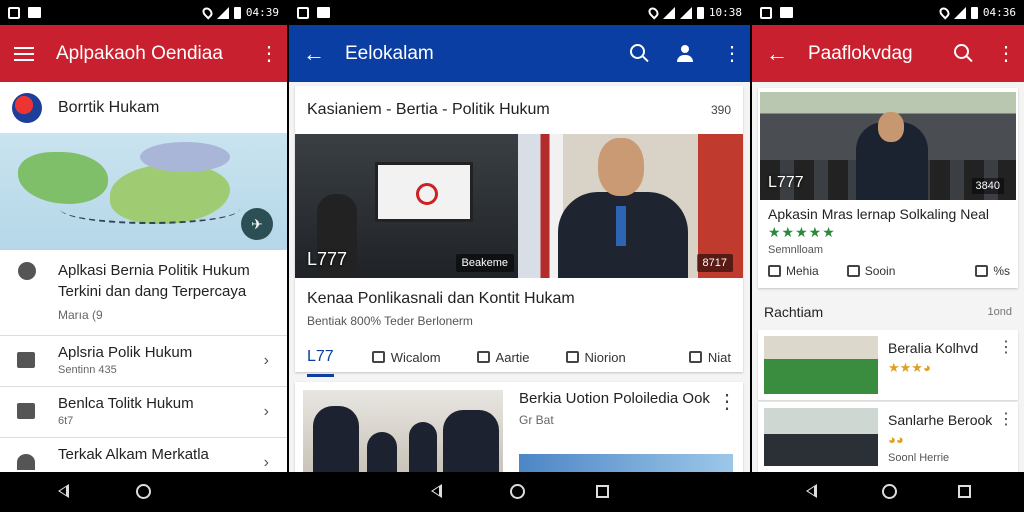  I want to click on share-button: Aartie, so click(503, 357).